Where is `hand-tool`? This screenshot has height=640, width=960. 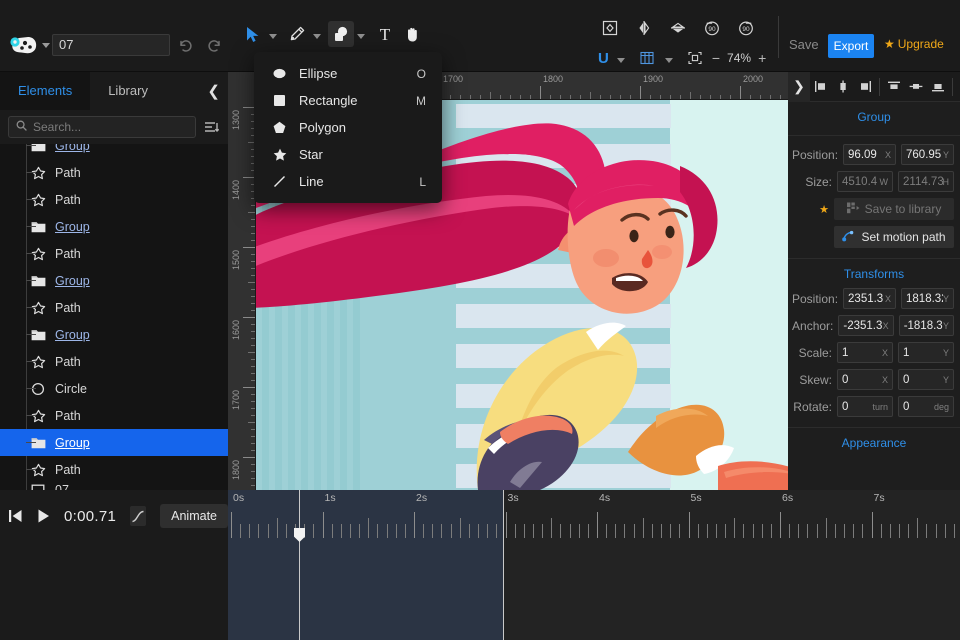
hand-tool is located at coordinates (413, 34).